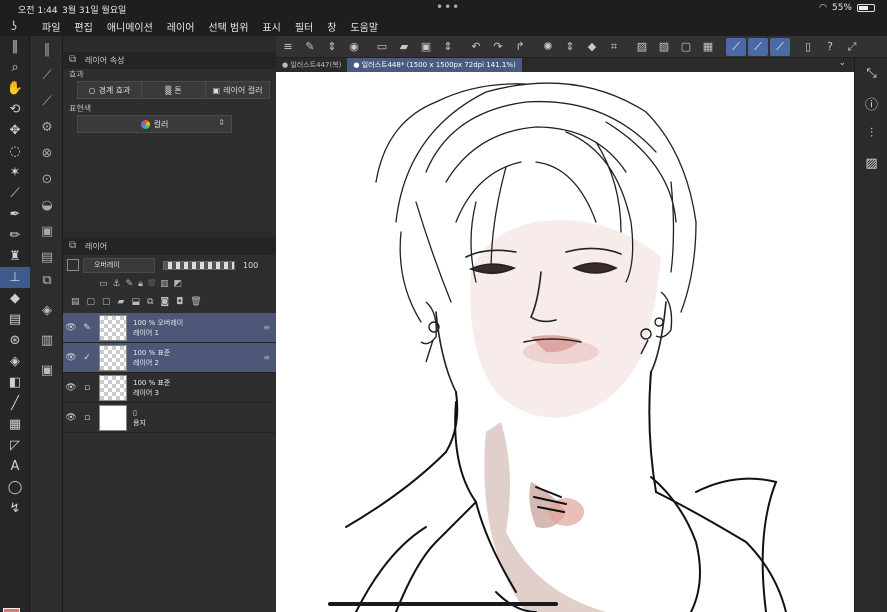 This screenshot has width=887, height=612. What do you see at coordinates (11, 610) in the screenshot?
I see `main-color-chip` at bounding box center [11, 610].